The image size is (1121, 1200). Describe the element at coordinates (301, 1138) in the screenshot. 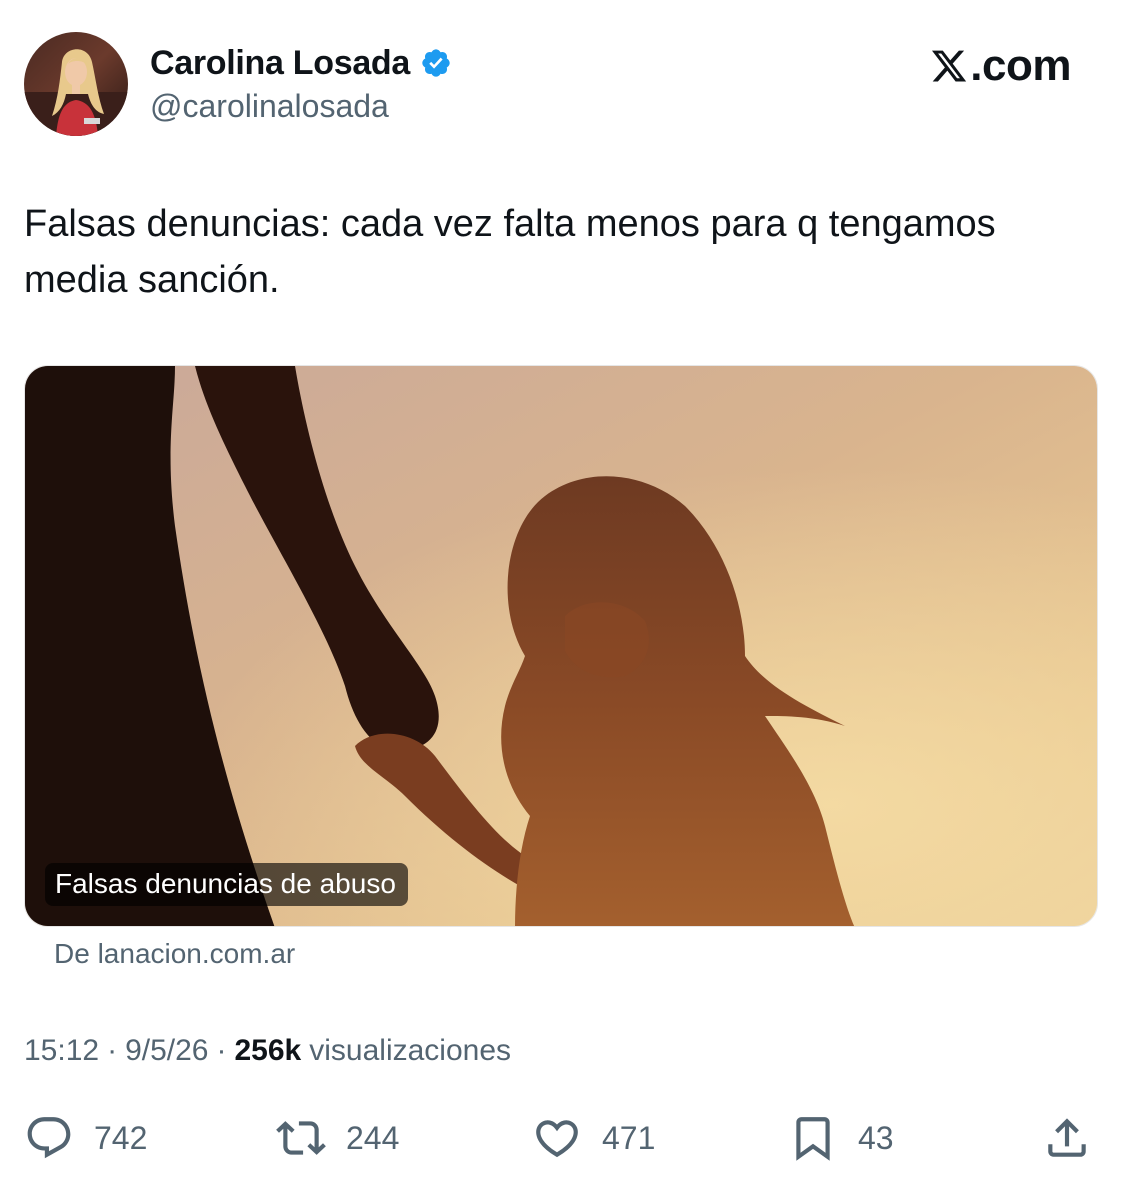

I see `repost-icon` at that location.